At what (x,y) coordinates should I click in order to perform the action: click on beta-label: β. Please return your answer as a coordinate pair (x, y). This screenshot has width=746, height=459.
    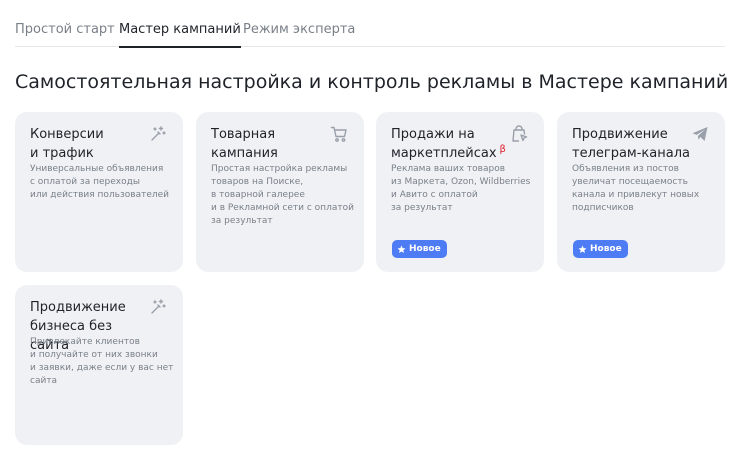
    Looking at the image, I should click on (502, 149).